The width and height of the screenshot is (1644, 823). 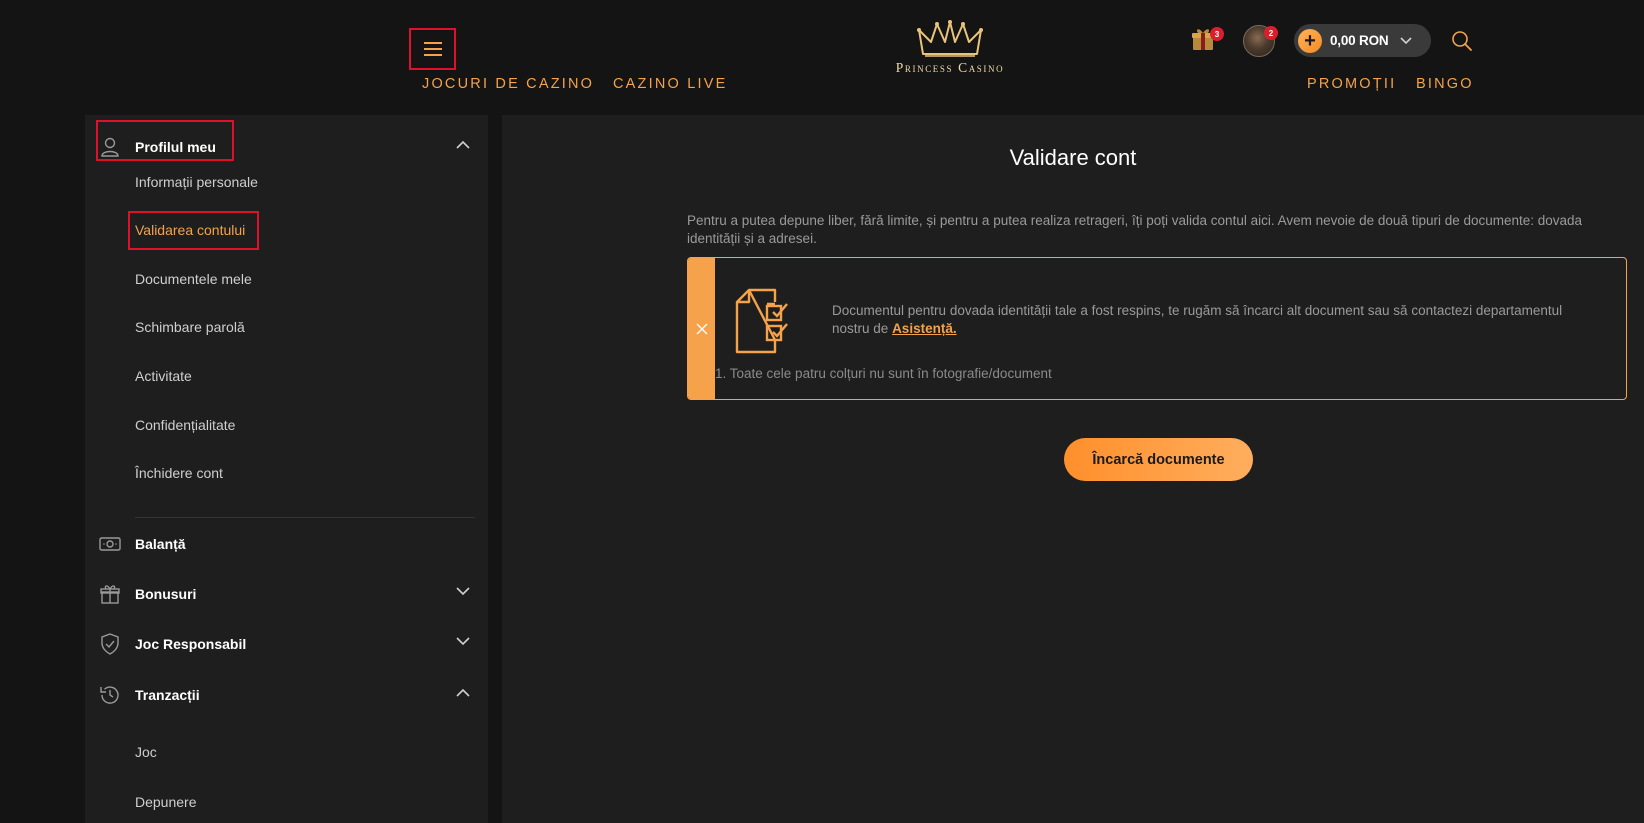 I want to click on deposit-plus-icon: +, so click(x=1310, y=40).